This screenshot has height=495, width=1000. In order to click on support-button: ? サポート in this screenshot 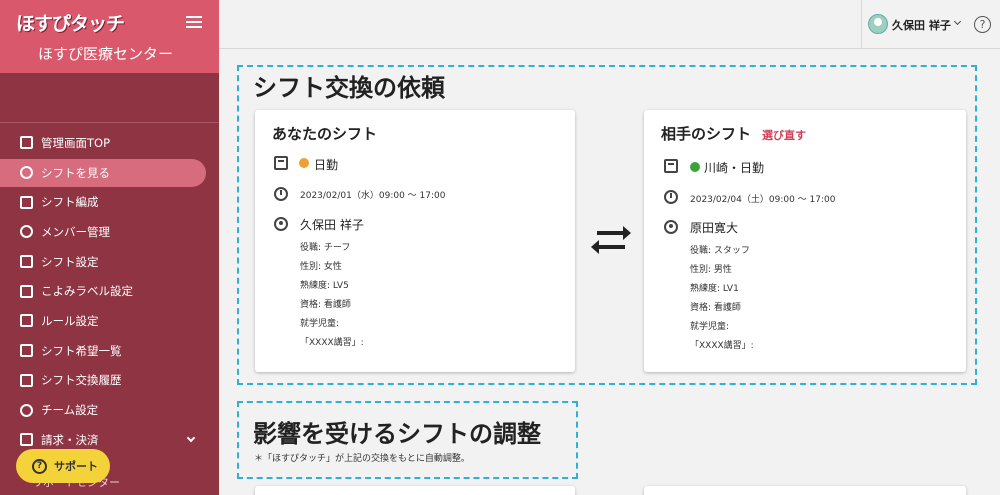, I will do `click(63, 466)`.